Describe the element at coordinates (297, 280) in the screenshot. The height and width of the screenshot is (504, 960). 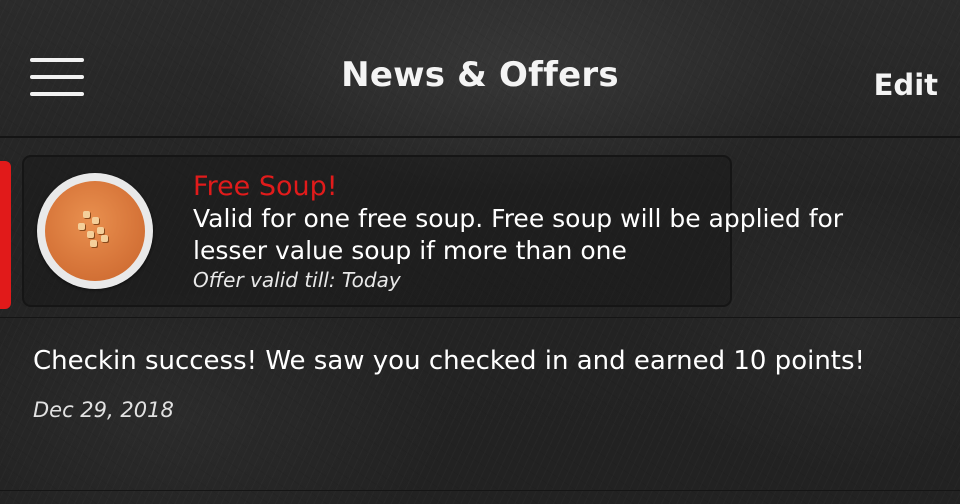
I see `offer-validity: Offer valid till: Today` at that location.